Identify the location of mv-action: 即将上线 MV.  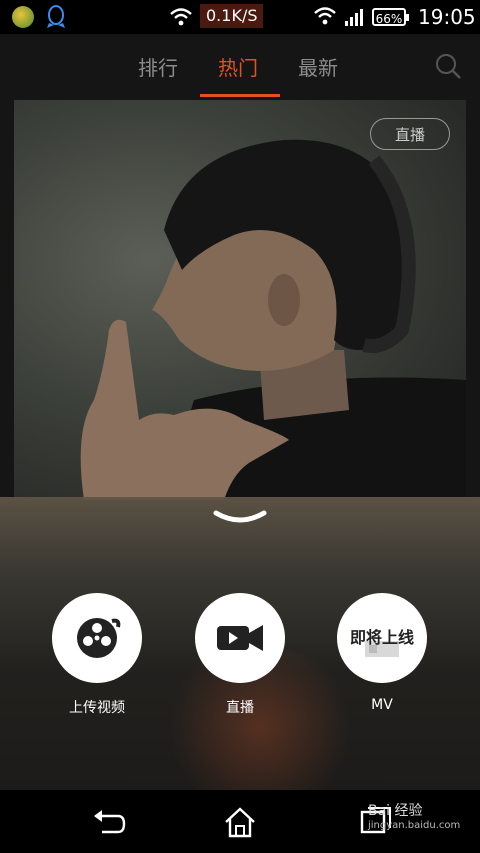
(382, 653).